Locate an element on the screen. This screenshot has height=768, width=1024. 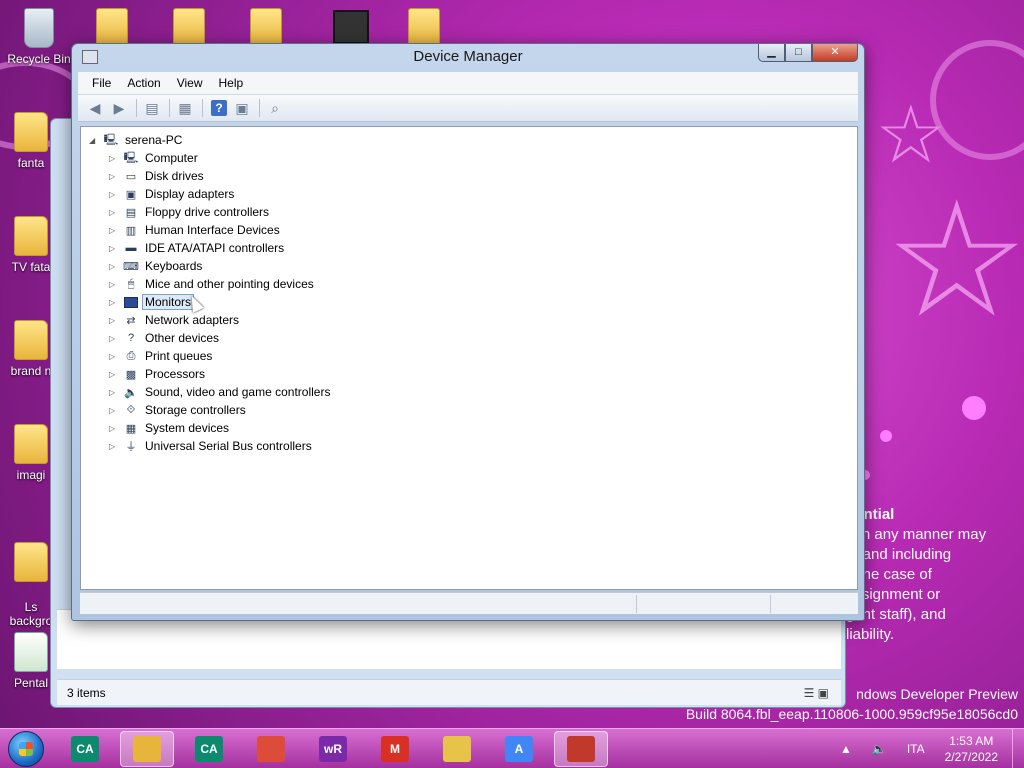
tree-item: ▷ ⎙ Print queues is located at coordinates (160, 356).